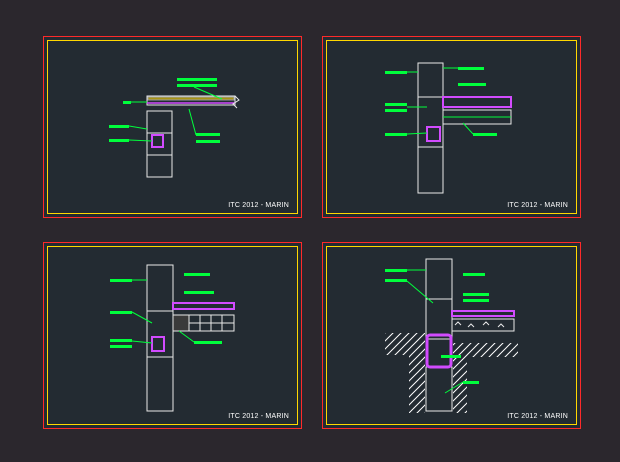  I want to click on title-stamp-3: ITC 2012 - MARIN, so click(258, 416).